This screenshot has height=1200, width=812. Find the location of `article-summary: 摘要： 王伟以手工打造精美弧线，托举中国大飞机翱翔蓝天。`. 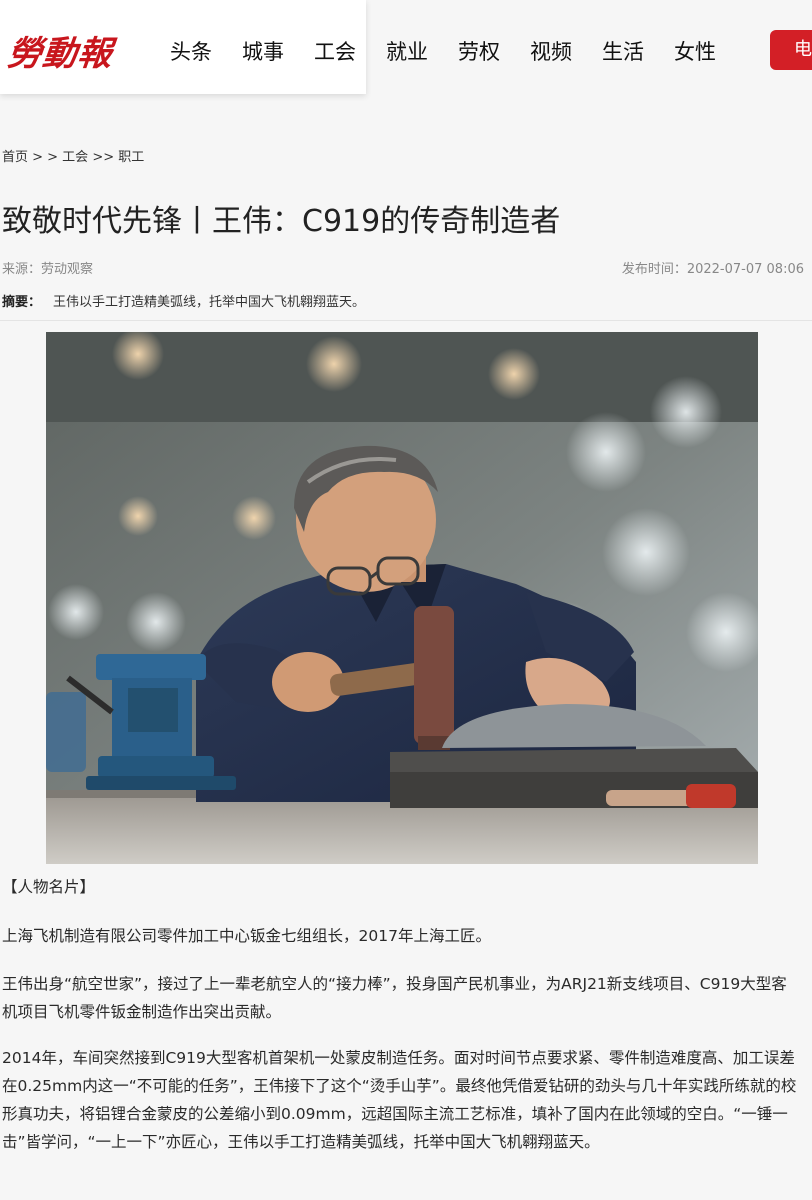

article-summary: 摘要： 王伟以手工打造精美弧线，托举中国大飞机翱翔蓝天。 is located at coordinates (183, 300).